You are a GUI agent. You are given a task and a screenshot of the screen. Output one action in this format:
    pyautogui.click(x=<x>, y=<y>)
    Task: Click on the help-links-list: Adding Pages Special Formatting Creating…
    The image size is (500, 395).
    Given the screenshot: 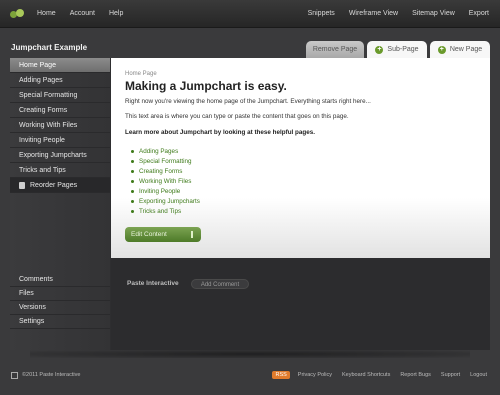 What is the action you would take?
    pyautogui.click(x=165, y=181)
    